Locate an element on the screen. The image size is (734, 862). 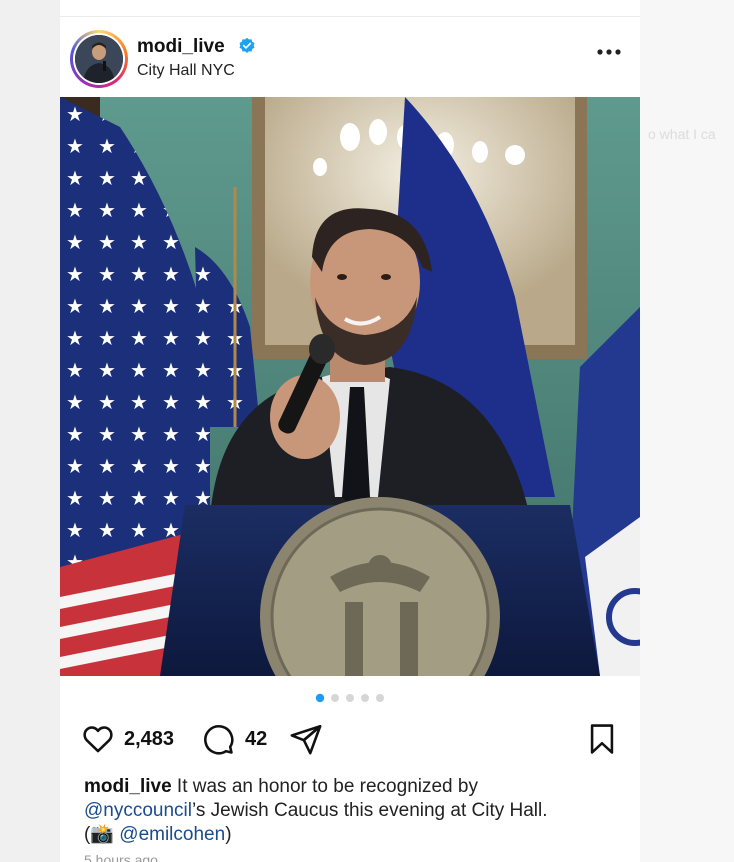
caption-paren: ) is located at coordinates (228, 834).